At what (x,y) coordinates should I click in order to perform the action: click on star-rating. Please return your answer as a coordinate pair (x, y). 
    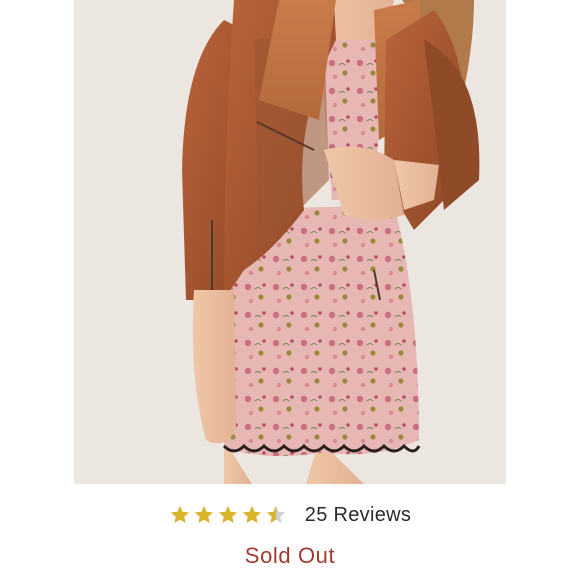
    Looking at the image, I should click on (229, 515).